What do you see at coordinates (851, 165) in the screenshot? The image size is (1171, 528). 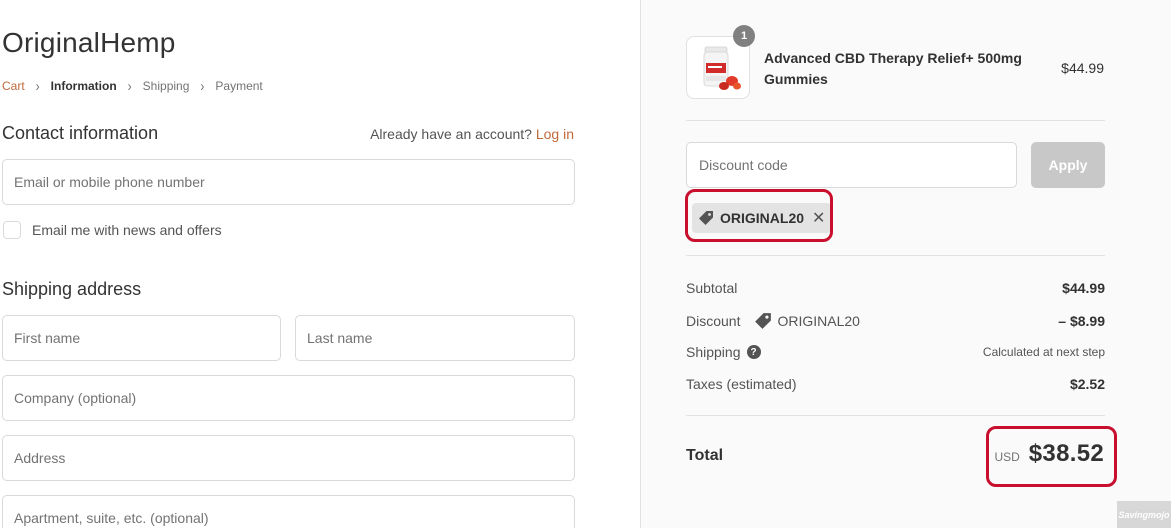 I see `discount-code-field: Discount code` at bounding box center [851, 165].